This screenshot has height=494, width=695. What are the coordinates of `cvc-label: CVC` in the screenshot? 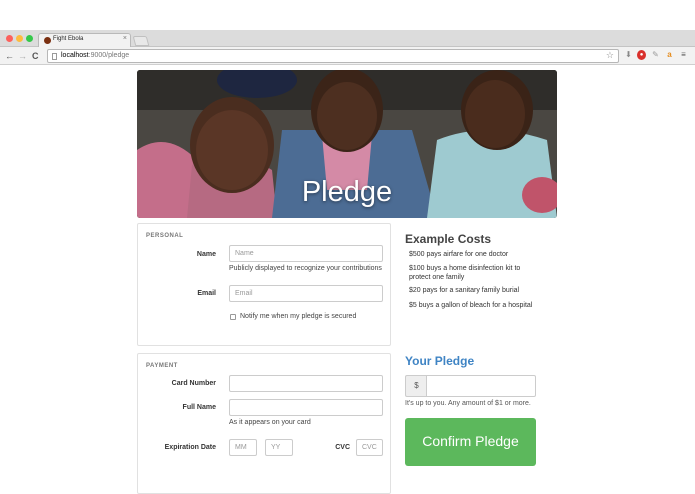 It's located at (342, 447).